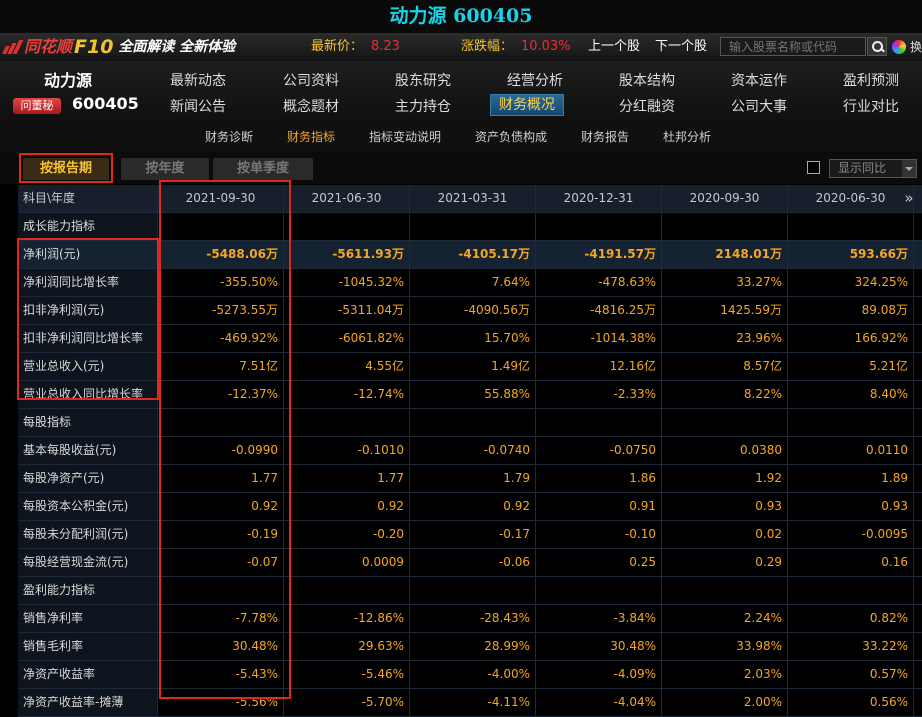  I want to click on logo-slogan: 全面解读 全新体验, so click(177, 47).